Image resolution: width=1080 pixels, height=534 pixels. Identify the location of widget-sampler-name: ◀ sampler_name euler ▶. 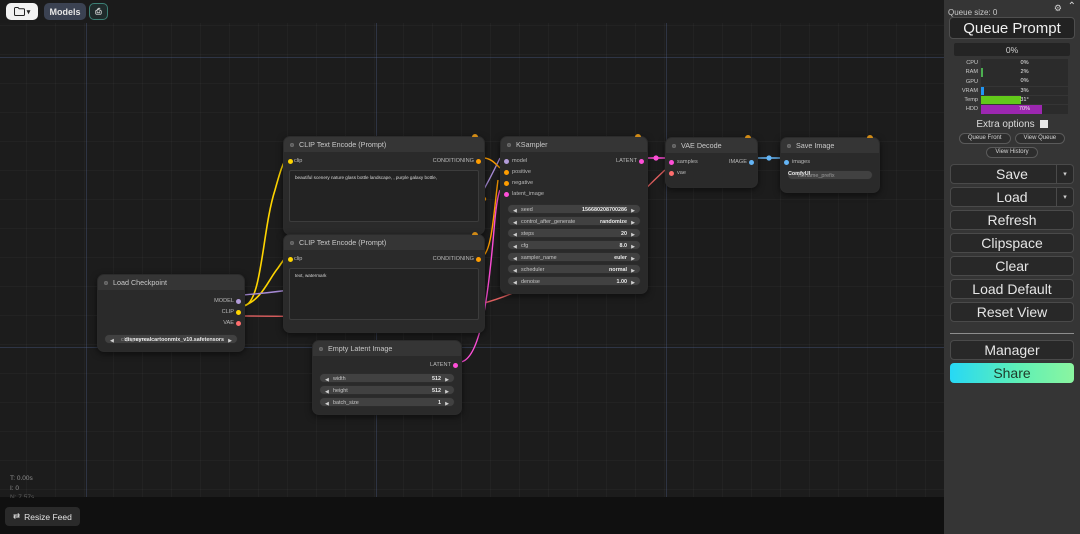
(574, 257).